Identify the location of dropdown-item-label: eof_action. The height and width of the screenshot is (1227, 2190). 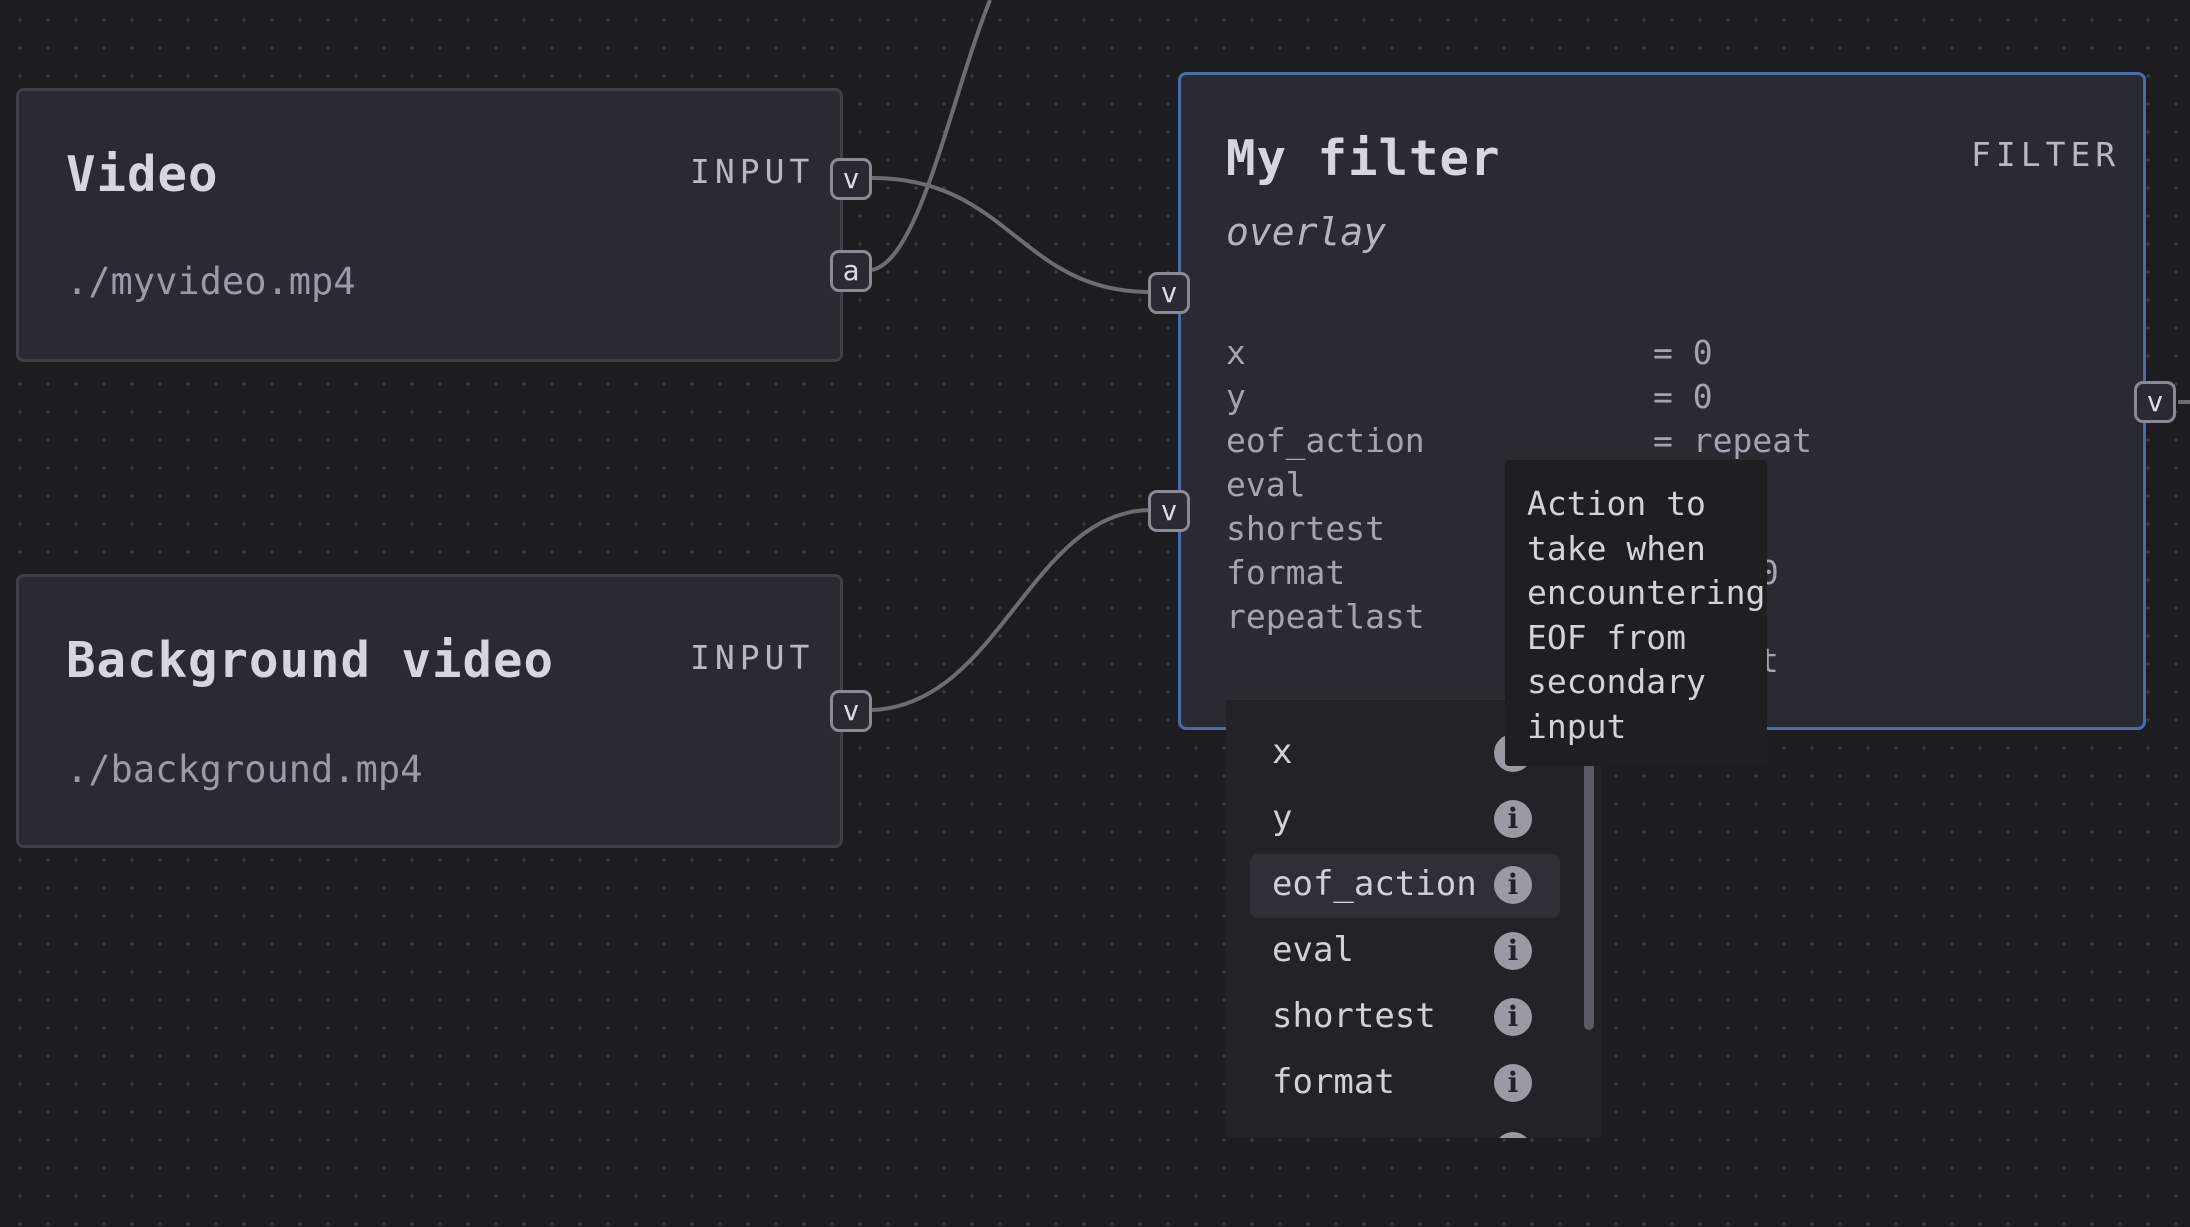
(1374, 884).